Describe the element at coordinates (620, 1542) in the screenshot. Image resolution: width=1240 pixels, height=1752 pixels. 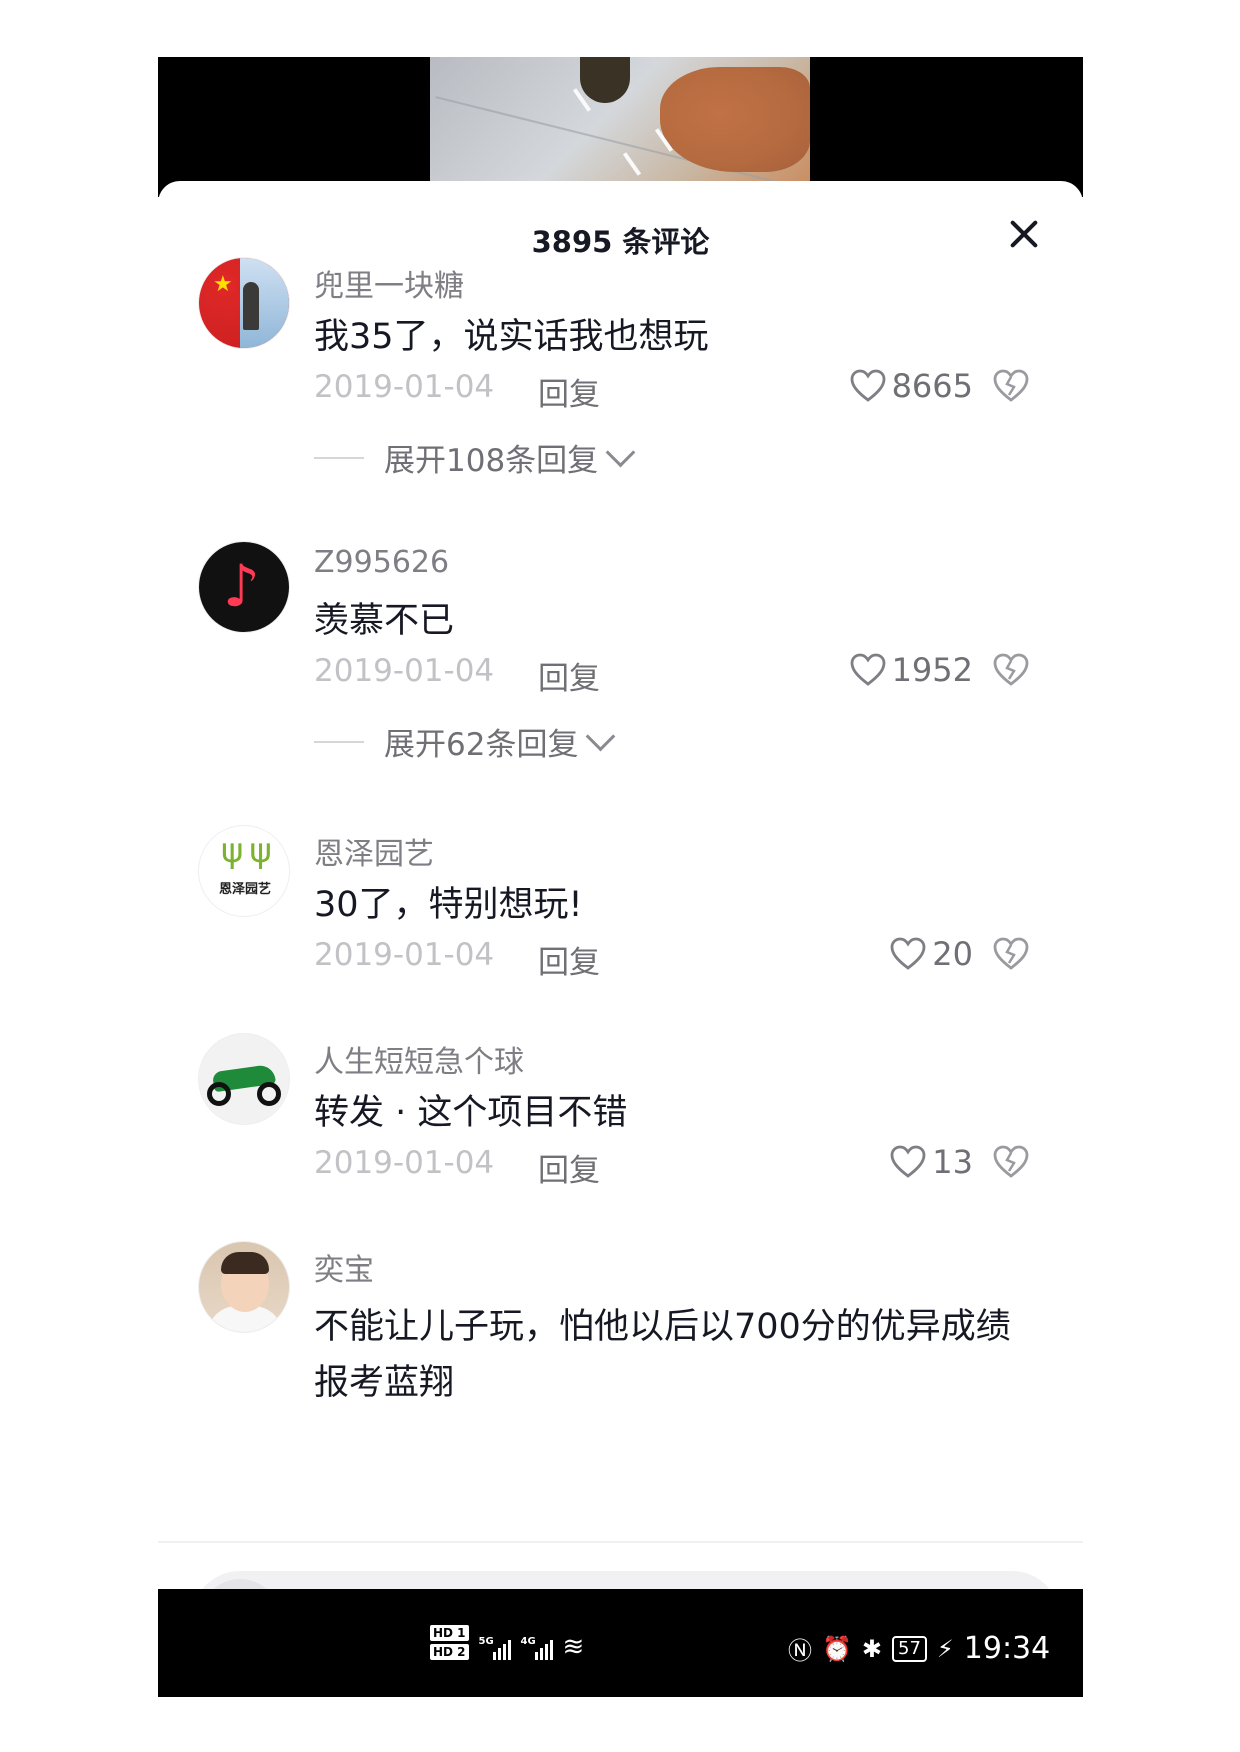
I see `input-divider` at that location.